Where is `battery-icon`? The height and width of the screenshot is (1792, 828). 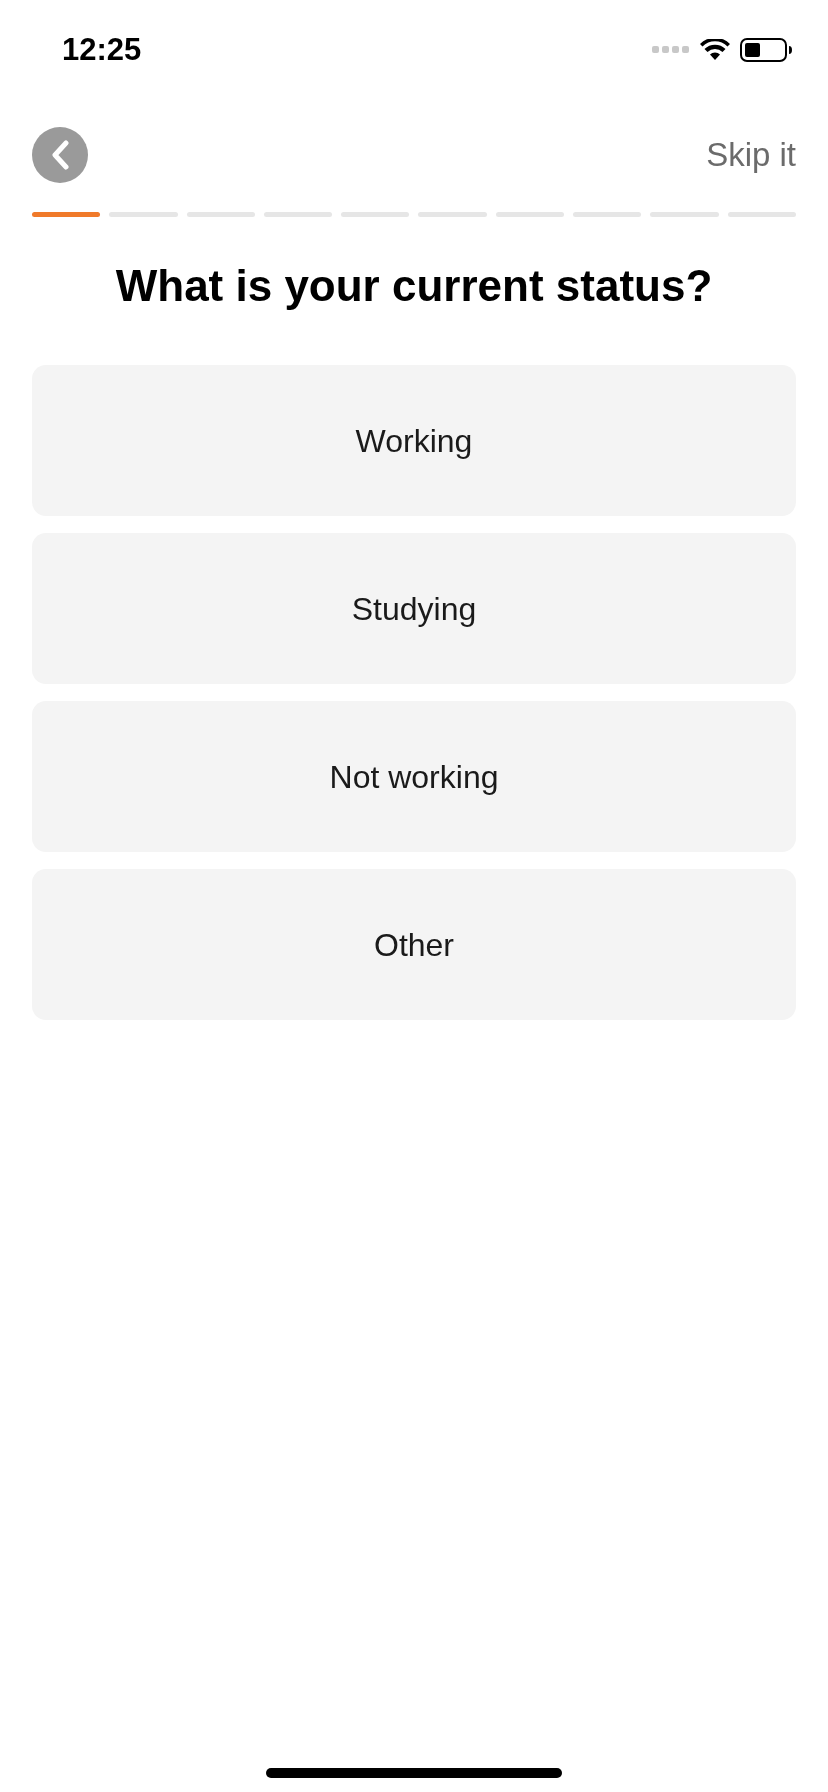
battery-icon is located at coordinates (766, 50).